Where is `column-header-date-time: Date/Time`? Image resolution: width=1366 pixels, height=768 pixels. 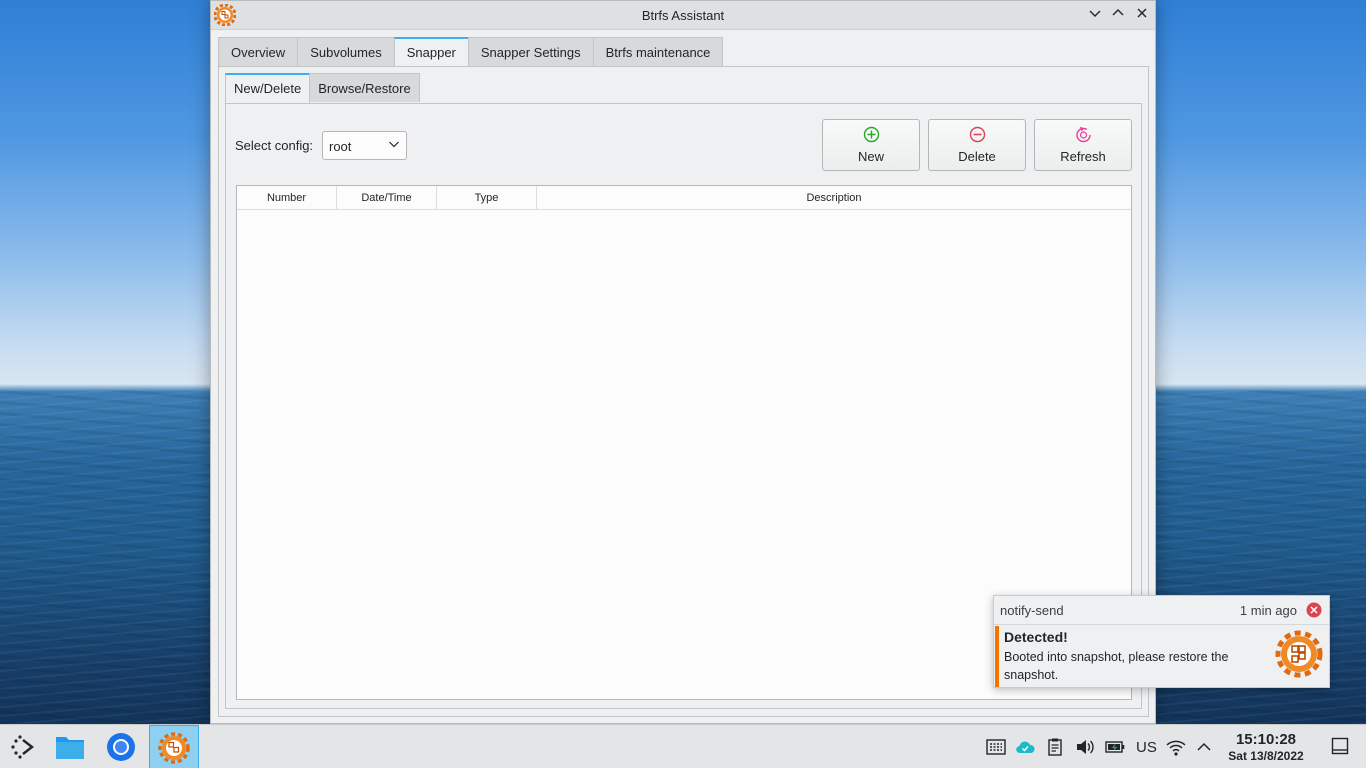 column-header-date-time: Date/Time is located at coordinates (387, 197).